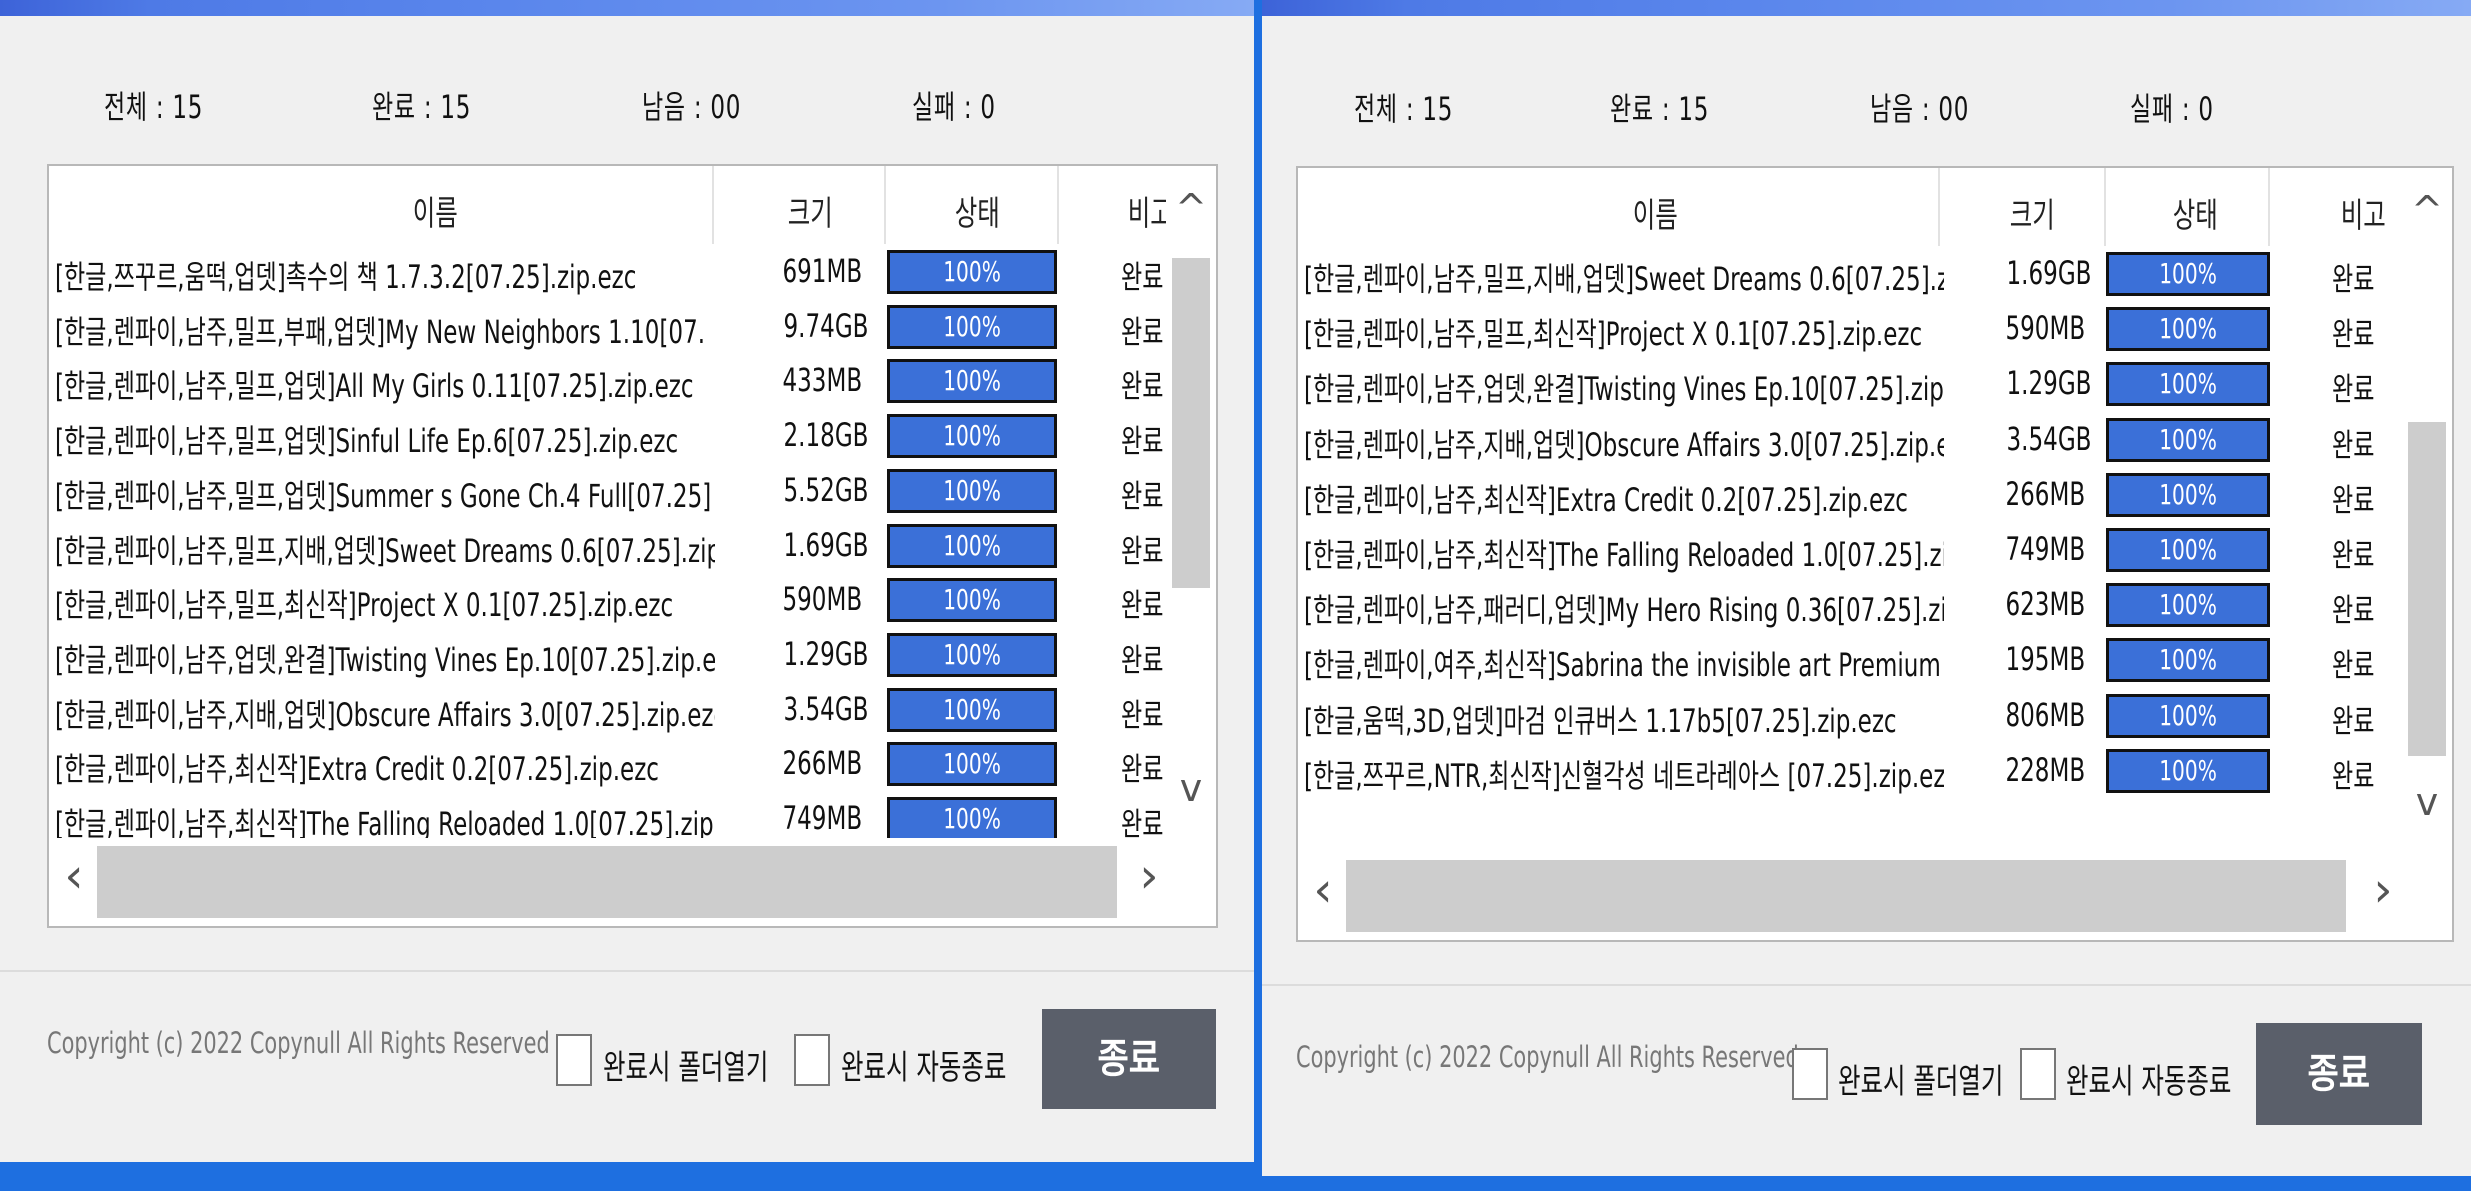 The image size is (2471, 1191). I want to click on file-size: 266MB, so click(2045, 493).